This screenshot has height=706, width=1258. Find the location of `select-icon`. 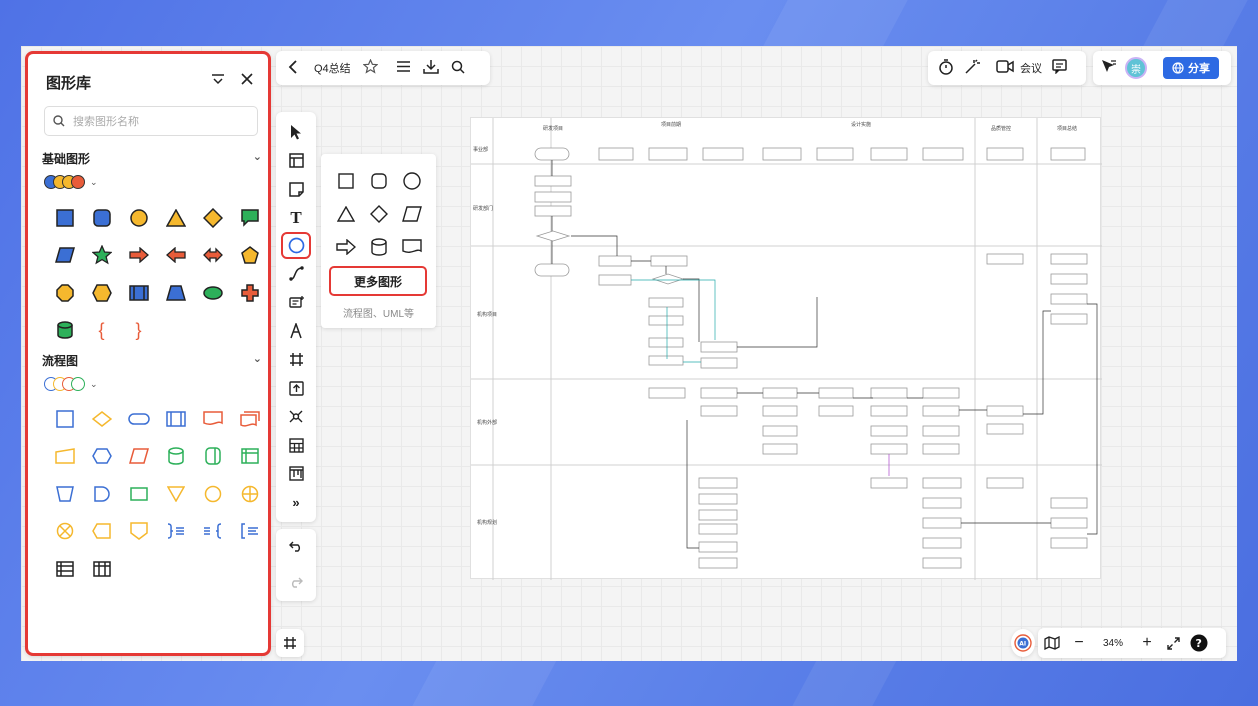

select-icon is located at coordinates (296, 132).